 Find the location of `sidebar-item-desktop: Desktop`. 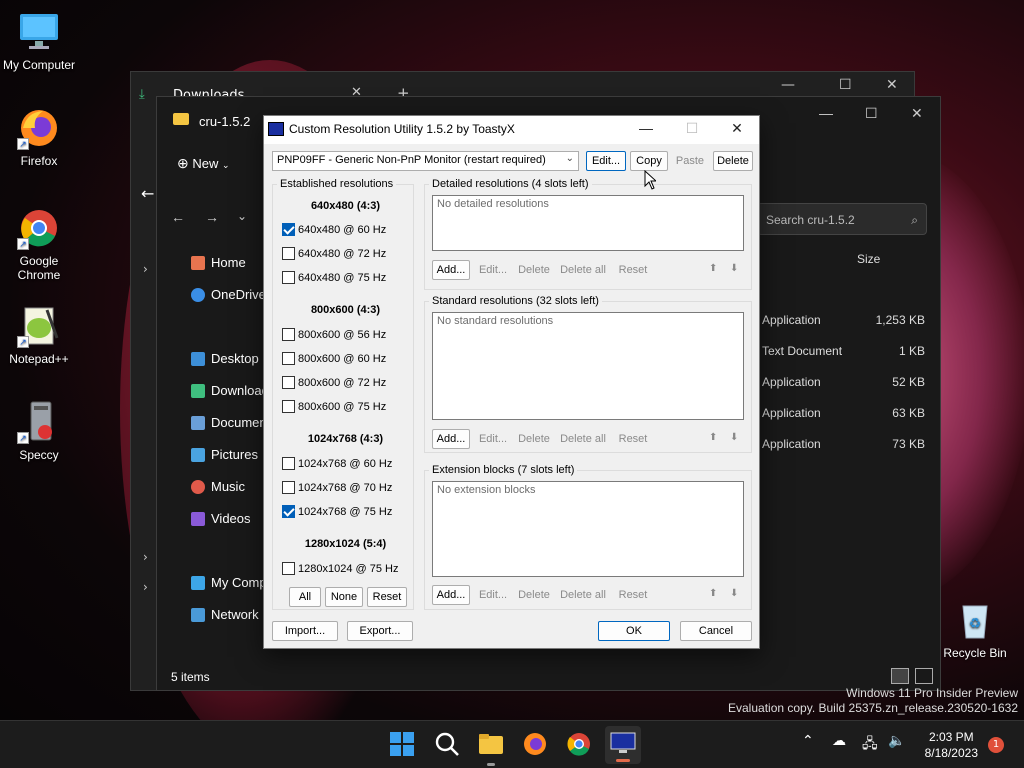

sidebar-item-desktop: Desktop is located at coordinates (225, 358).